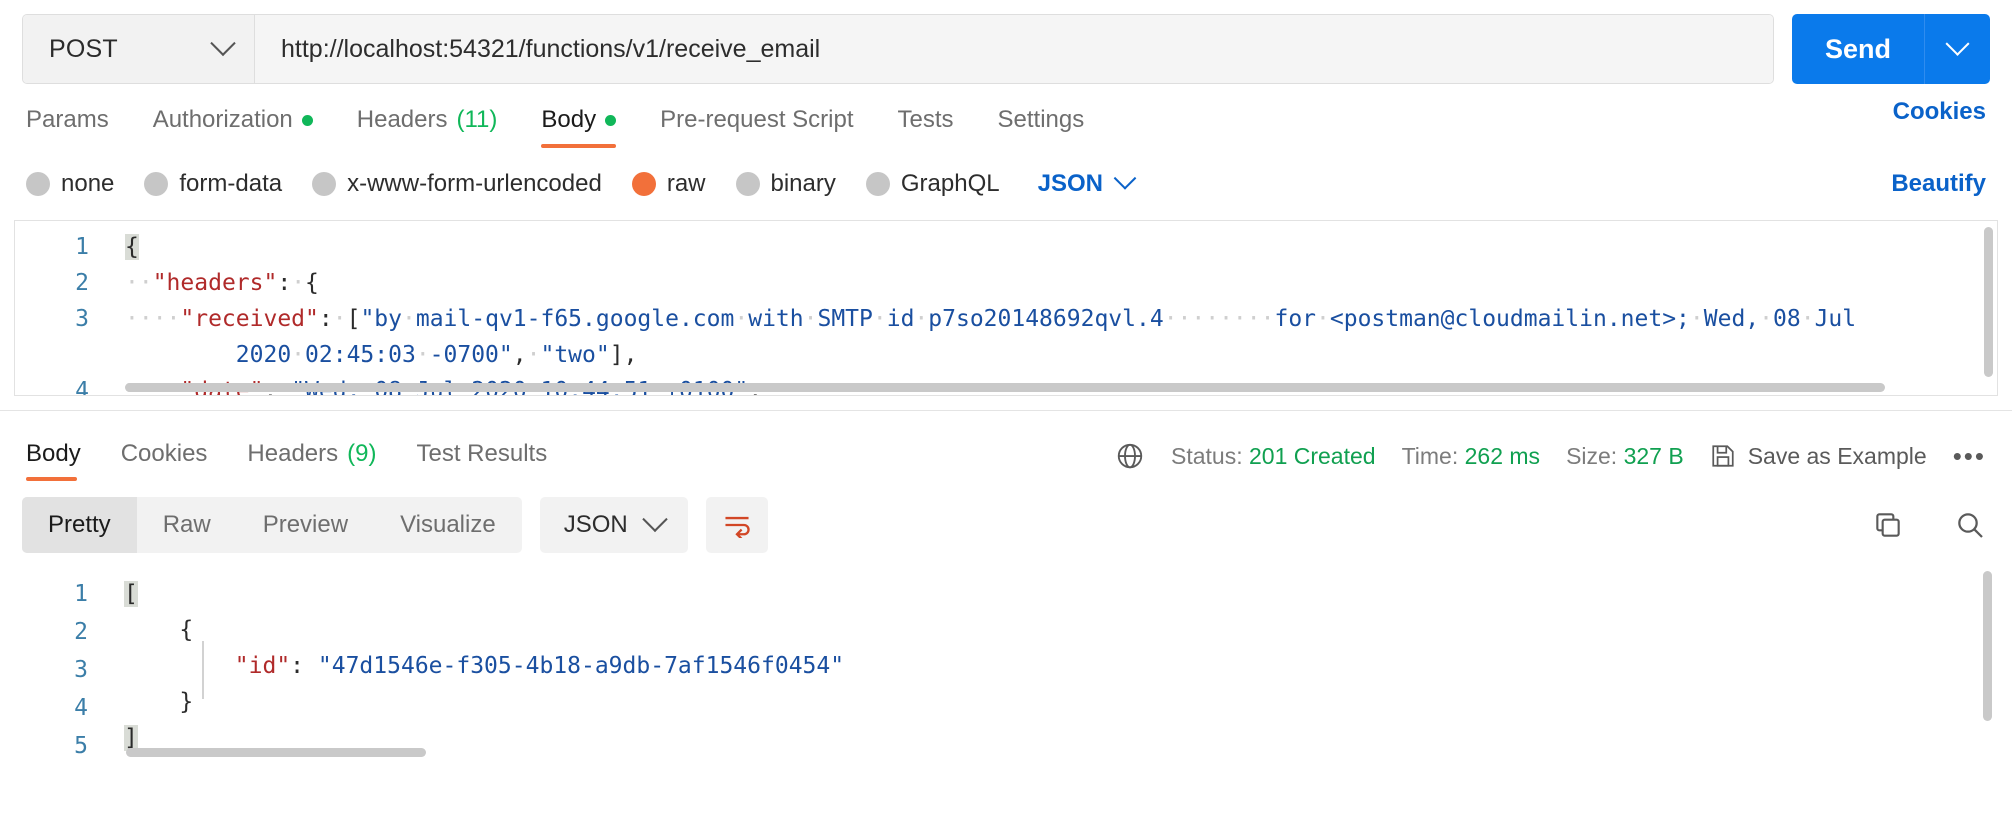 Image resolution: width=2012 pixels, height=824 pixels. What do you see at coordinates (1723, 456) in the screenshot?
I see `save-disk-icon` at bounding box center [1723, 456].